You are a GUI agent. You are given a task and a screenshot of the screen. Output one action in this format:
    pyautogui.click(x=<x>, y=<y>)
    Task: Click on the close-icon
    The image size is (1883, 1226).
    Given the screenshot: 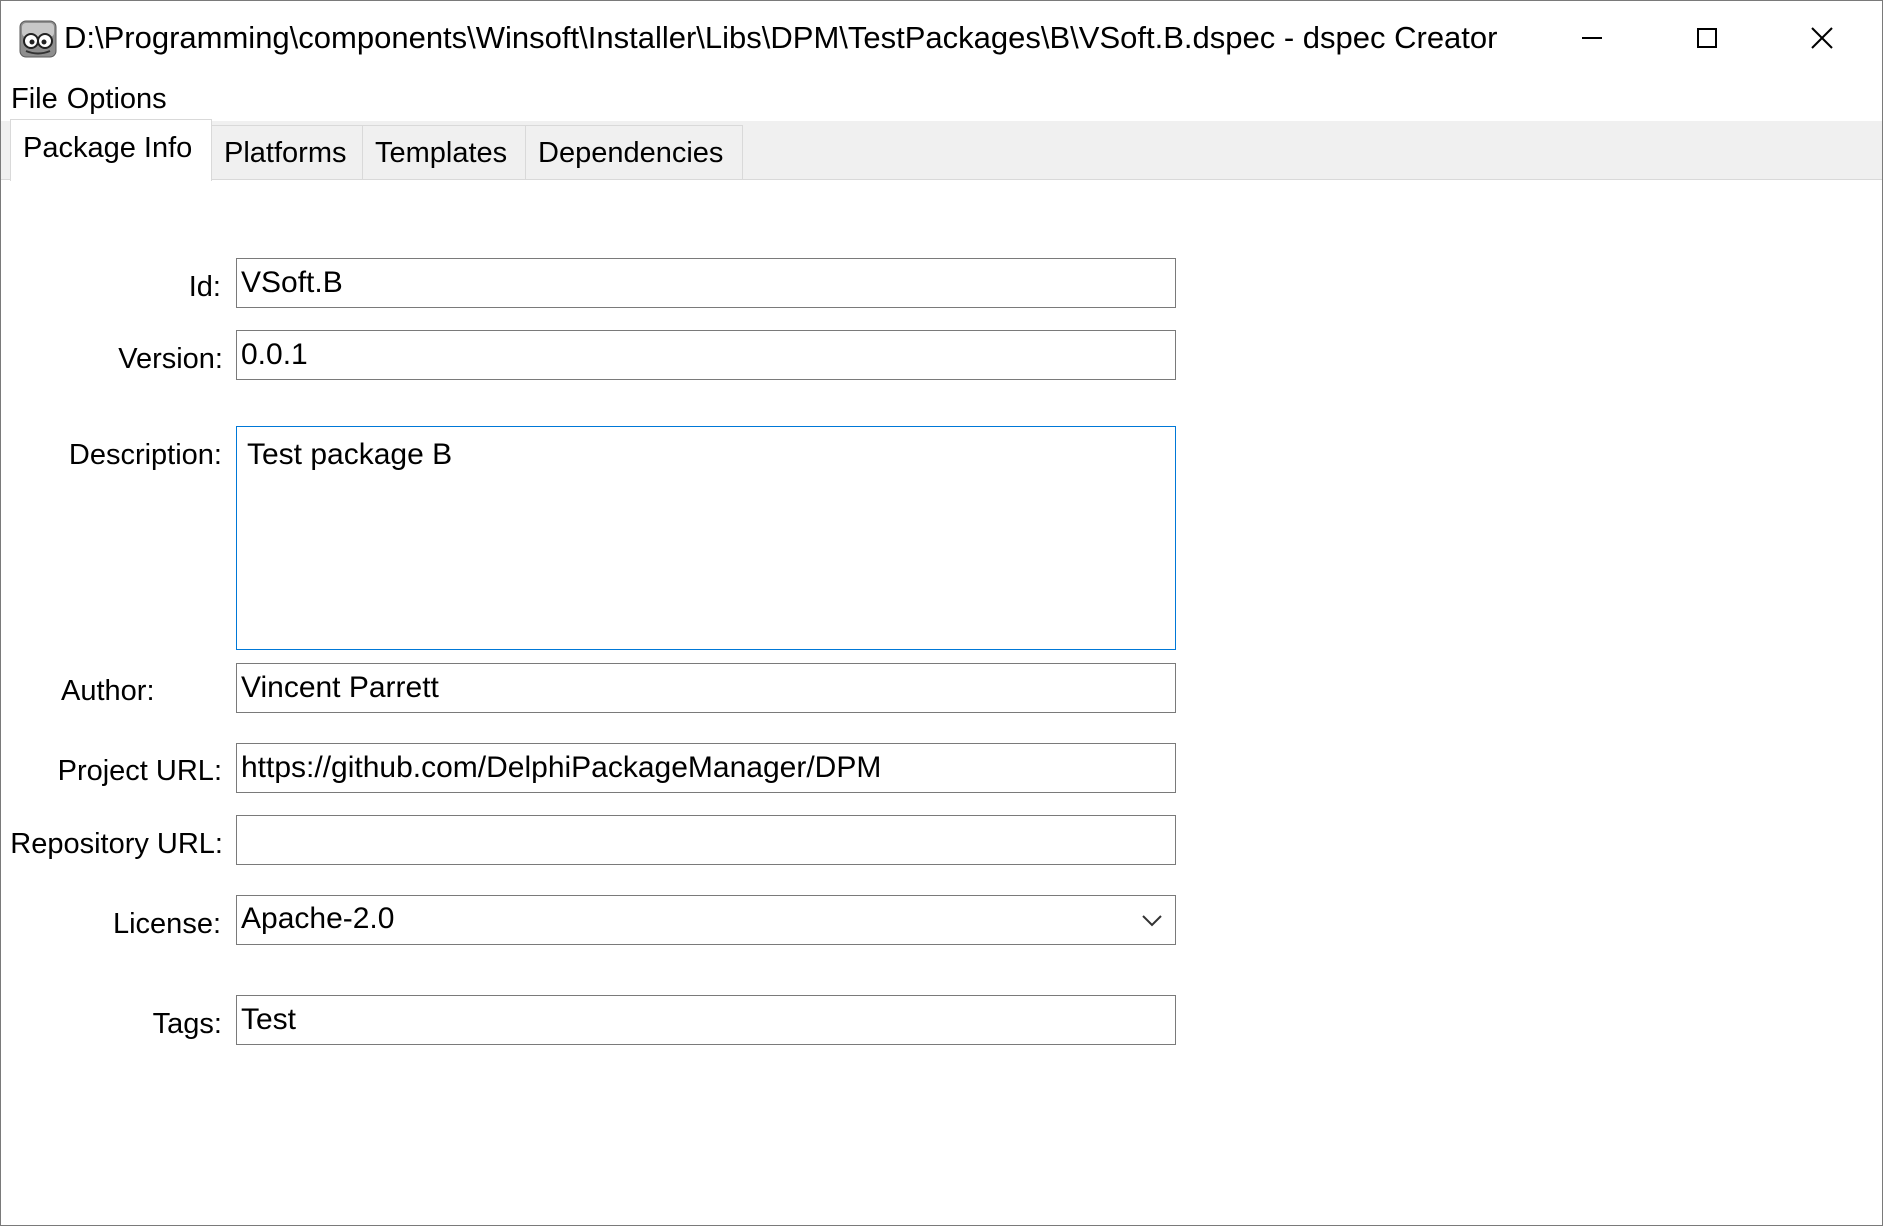 What is the action you would take?
    pyautogui.click(x=1821, y=38)
    